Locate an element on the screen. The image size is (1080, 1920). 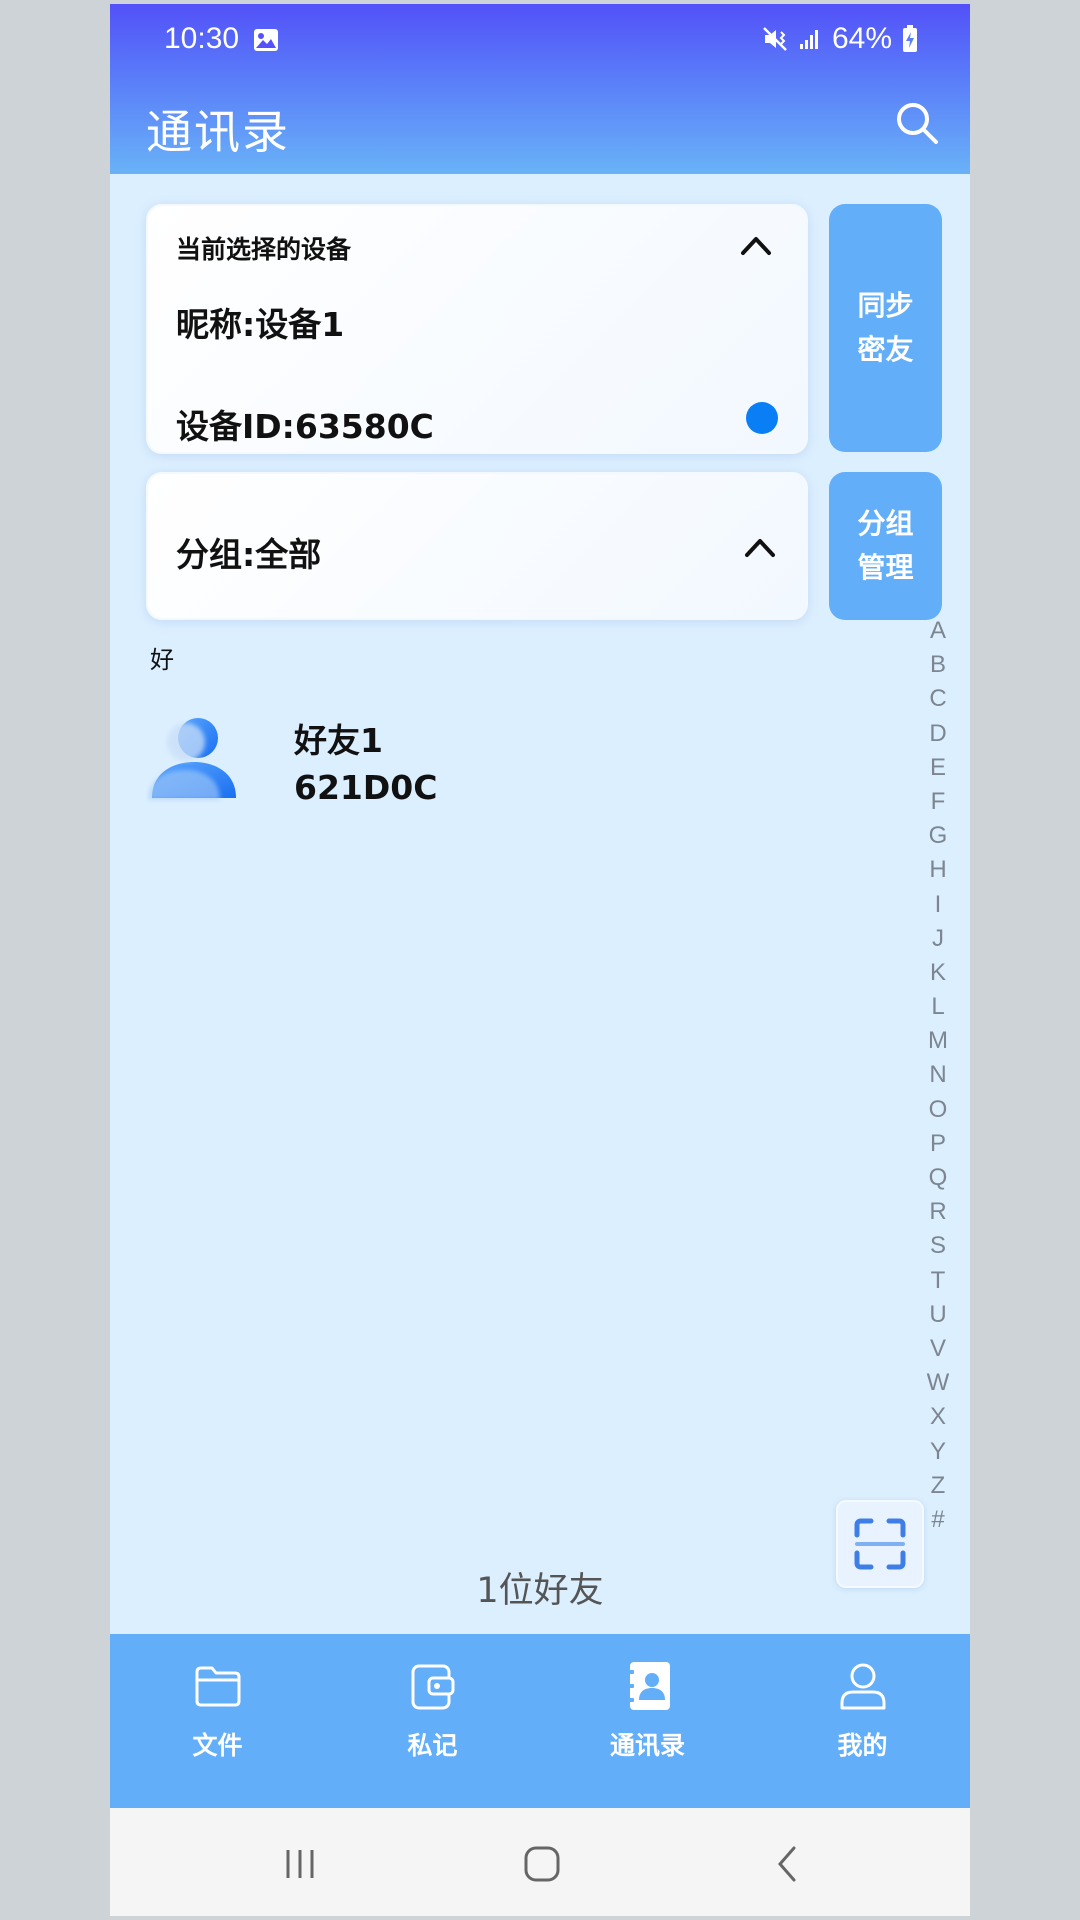
group-label: 分组:全部 is located at coordinates (249, 554).